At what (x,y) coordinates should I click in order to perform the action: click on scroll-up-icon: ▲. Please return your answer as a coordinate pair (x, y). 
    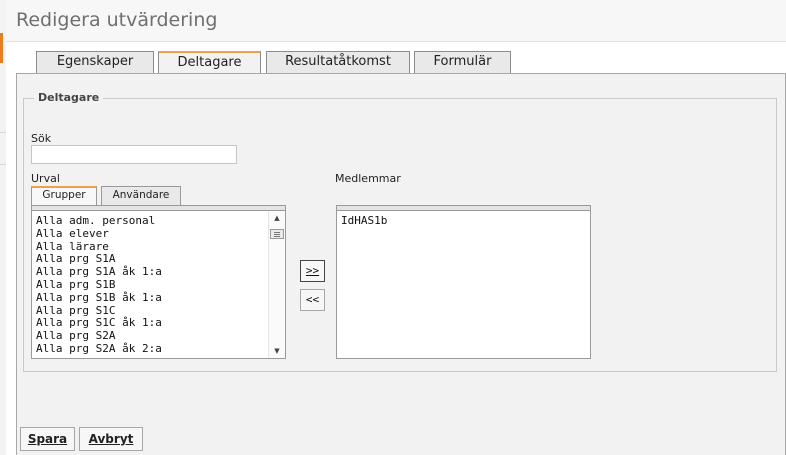
    Looking at the image, I should click on (277, 218).